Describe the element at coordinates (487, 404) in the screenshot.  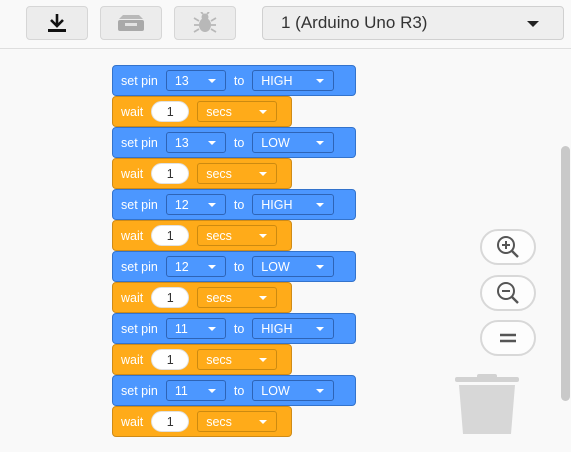
I see `trash-can-icon` at that location.